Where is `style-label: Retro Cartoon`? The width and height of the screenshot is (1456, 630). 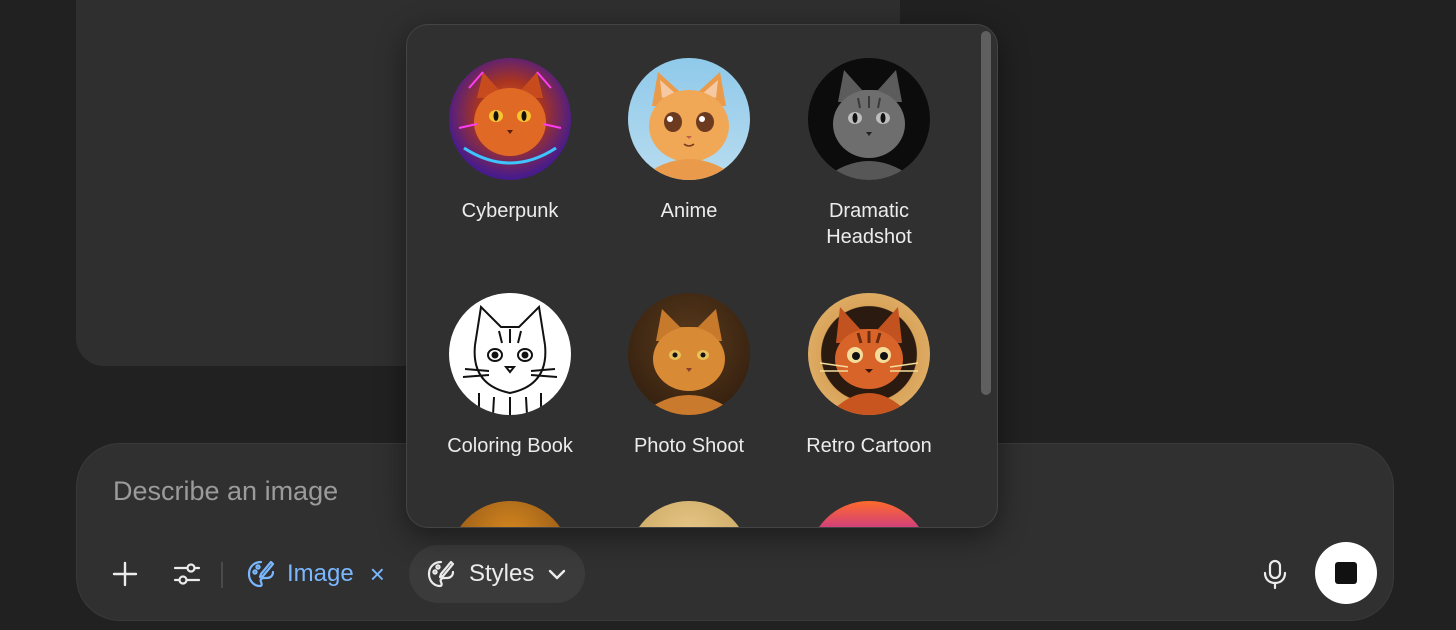 style-label: Retro Cartoon is located at coordinates (869, 446).